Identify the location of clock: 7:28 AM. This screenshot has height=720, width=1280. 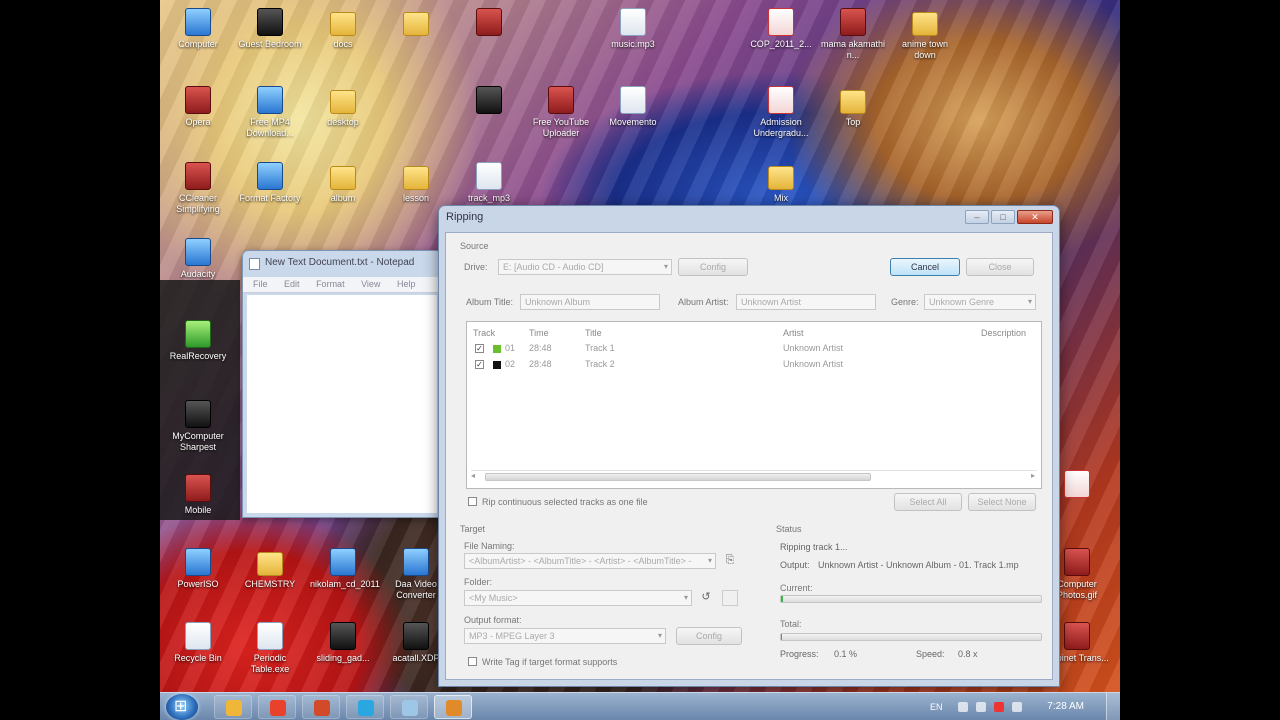
(1065, 706).